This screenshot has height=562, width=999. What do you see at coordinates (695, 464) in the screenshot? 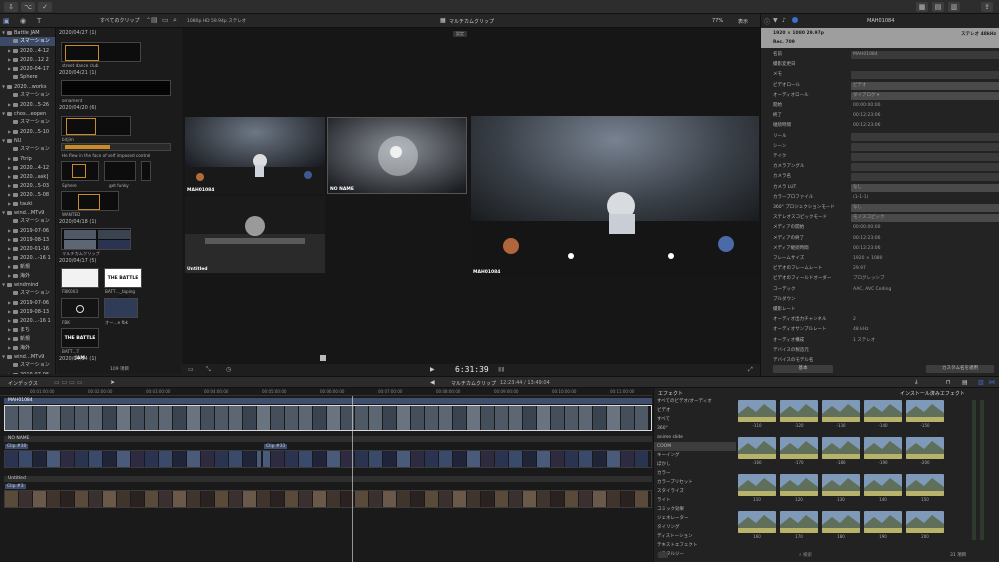
I see `effects-category: ぼかし` at bounding box center [695, 464].